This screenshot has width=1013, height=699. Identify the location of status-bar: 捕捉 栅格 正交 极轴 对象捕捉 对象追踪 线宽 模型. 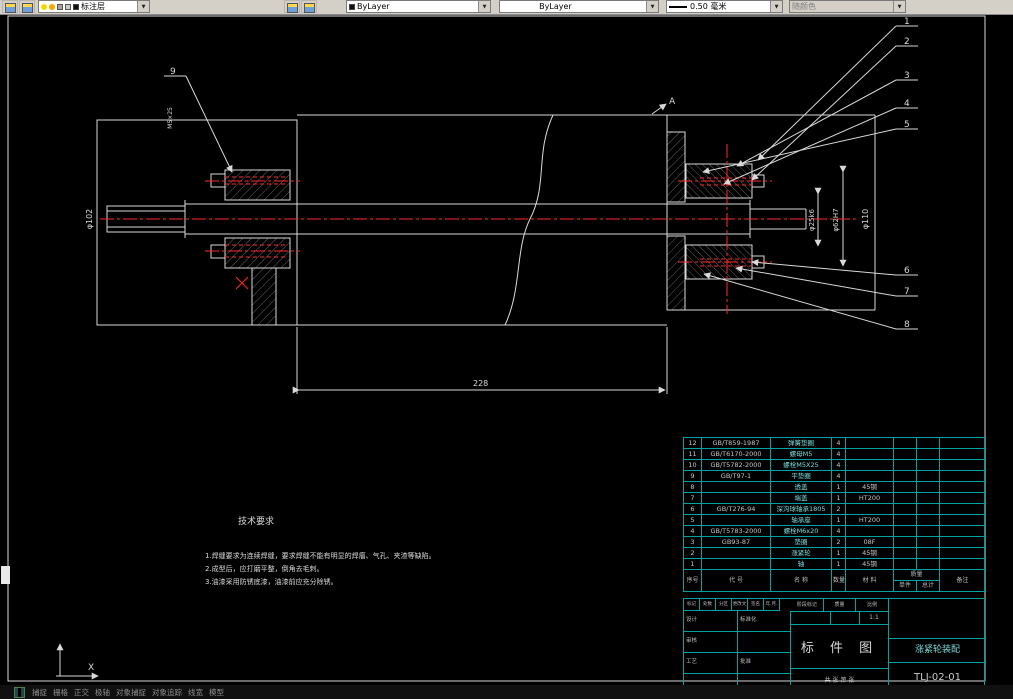
(506, 692).